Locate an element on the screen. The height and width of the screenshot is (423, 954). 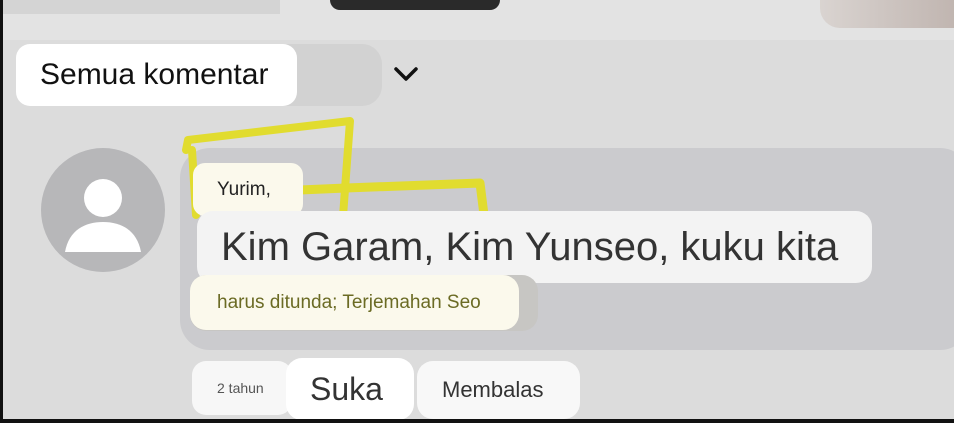
comment-text-line-2: harus ditunda; Terjemahan Seo is located at coordinates (354, 302).